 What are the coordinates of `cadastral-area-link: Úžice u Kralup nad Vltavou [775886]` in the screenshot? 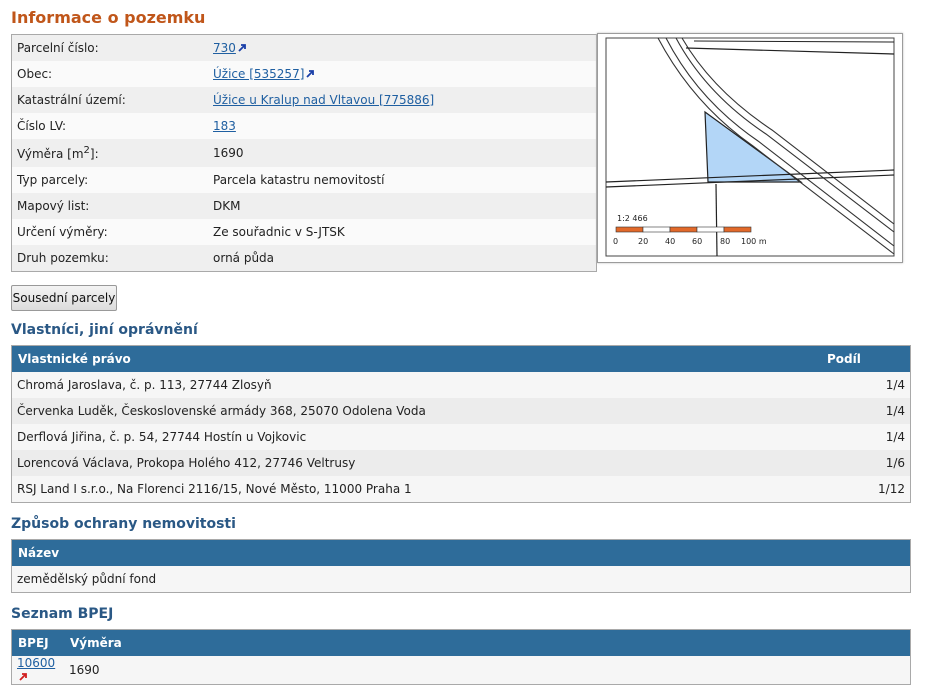 It's located at (323, 100).